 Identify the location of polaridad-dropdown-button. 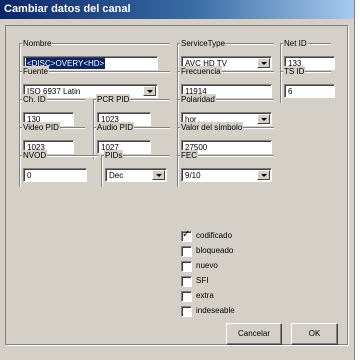
(263, 119).